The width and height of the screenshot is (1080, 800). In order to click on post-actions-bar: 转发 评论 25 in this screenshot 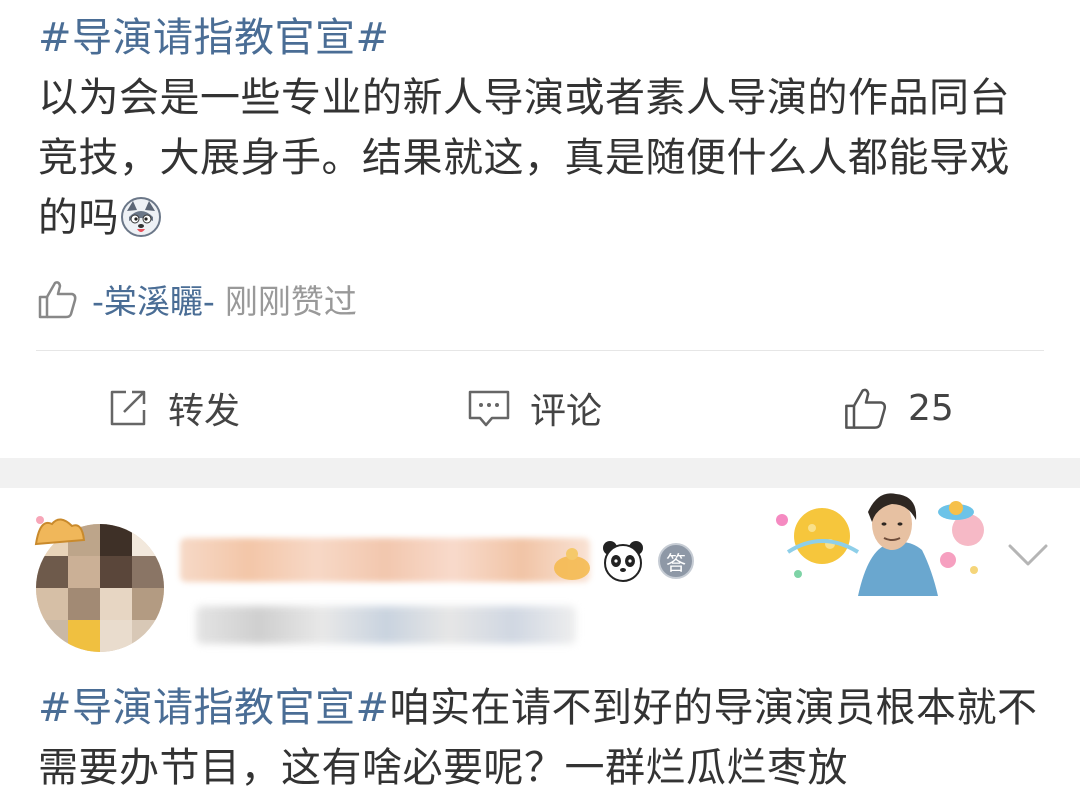, I will do `click(540, 408)`.